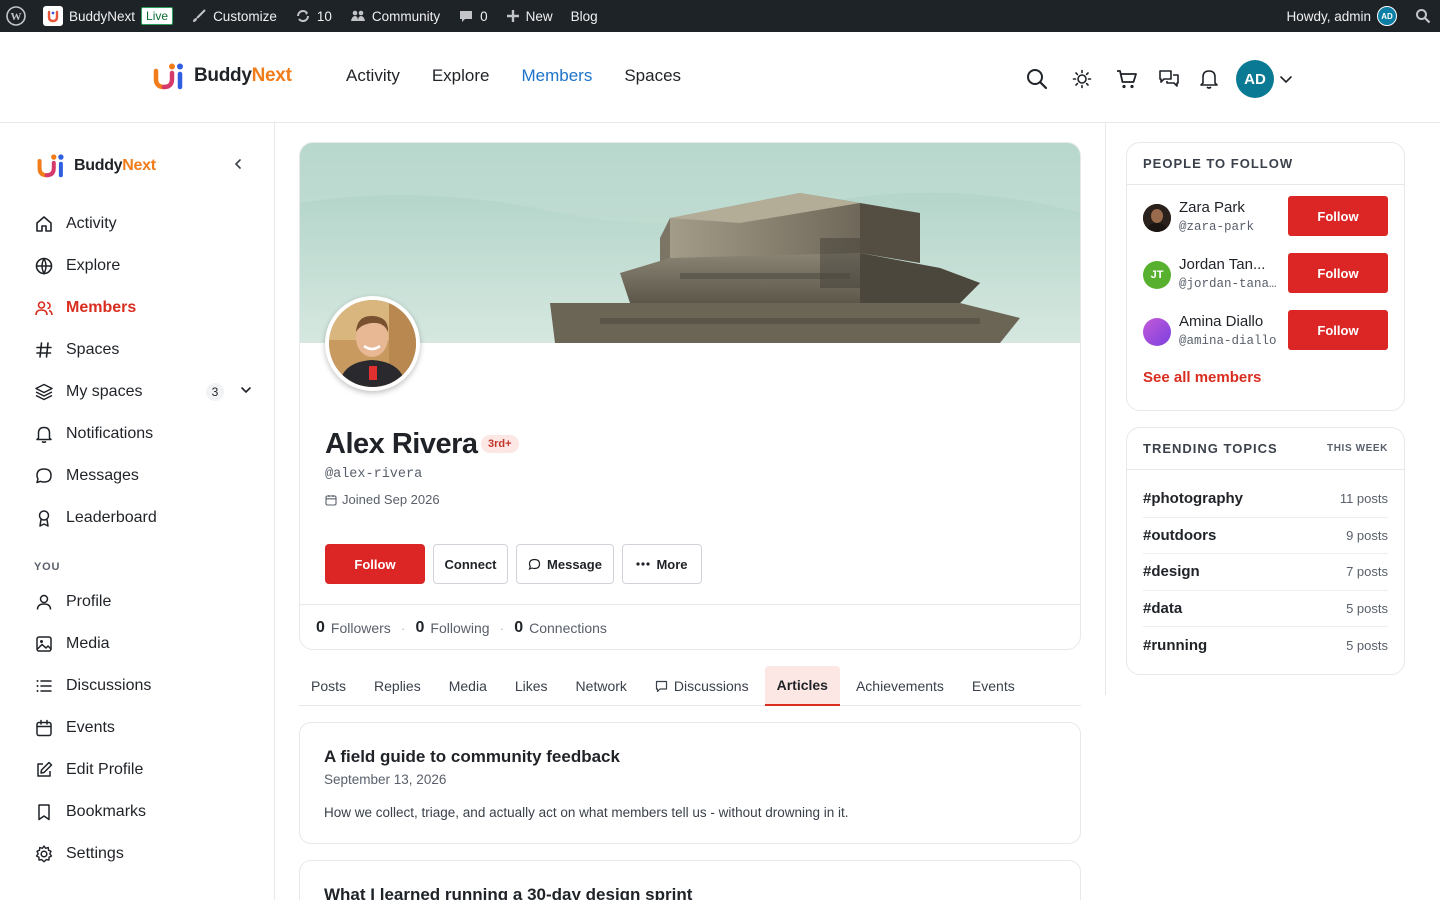 This screenshot has height=900, width=1440. What do you see at coordinates (565, 564) in the screenshot?
I see `message-button: Message` at bounding box center [565, 564].